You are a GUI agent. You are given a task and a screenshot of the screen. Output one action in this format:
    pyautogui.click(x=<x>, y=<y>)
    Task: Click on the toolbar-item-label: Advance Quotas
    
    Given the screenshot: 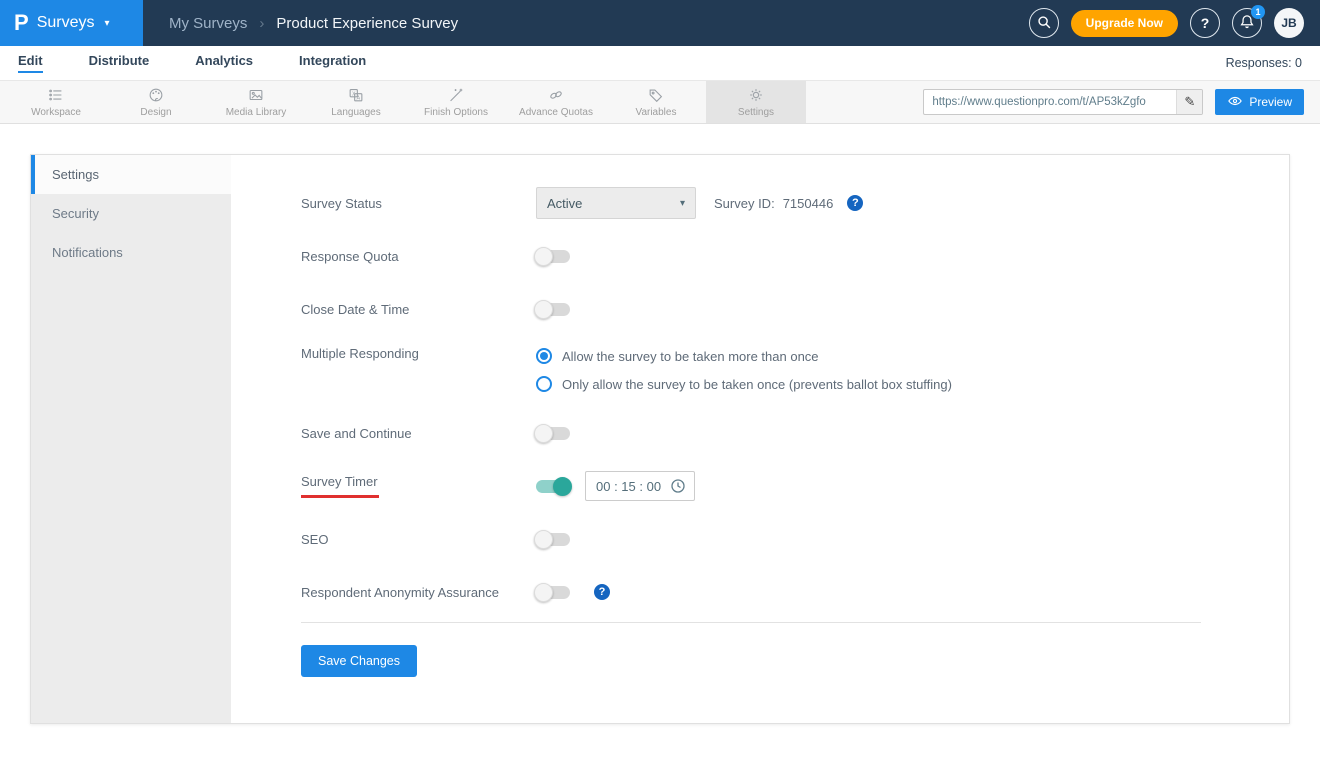 What is the action you would take?
    pyautogui.click(x=556, y=112)
    